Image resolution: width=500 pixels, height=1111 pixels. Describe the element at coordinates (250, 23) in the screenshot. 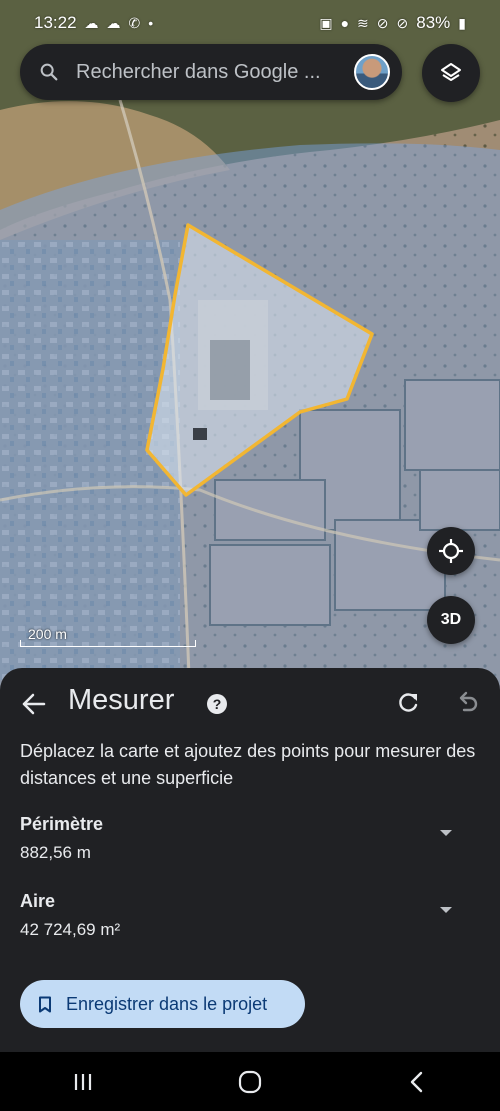

I see `status-bar: 13:22 ☁ ☁ ✆ • ▣ ● ≋ ⊘ ⊘ 83% ▮` at that location.